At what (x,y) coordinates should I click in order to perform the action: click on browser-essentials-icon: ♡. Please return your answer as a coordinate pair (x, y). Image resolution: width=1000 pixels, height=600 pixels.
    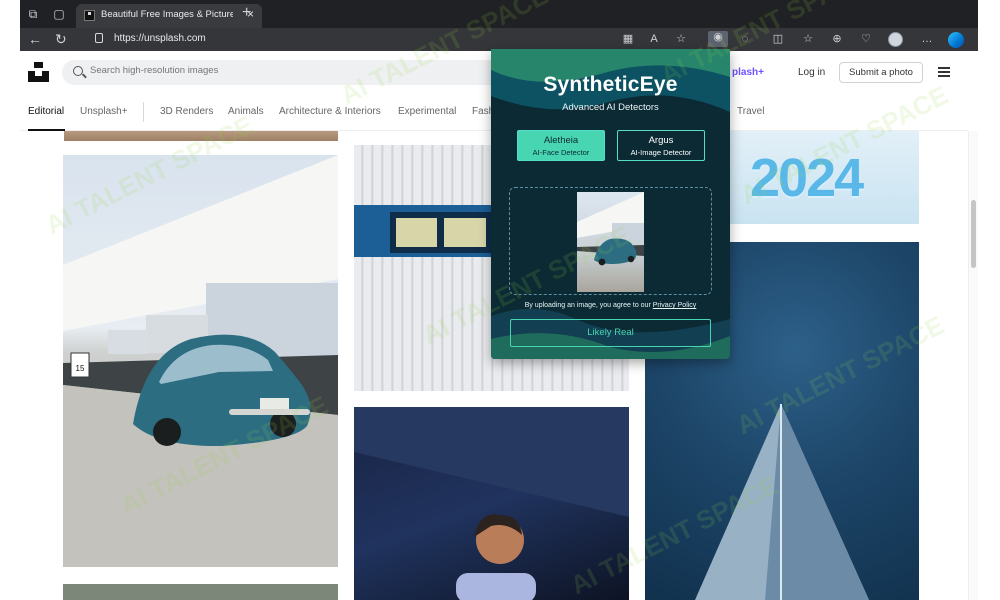
    Looking at the image, I should click on (866, 39).